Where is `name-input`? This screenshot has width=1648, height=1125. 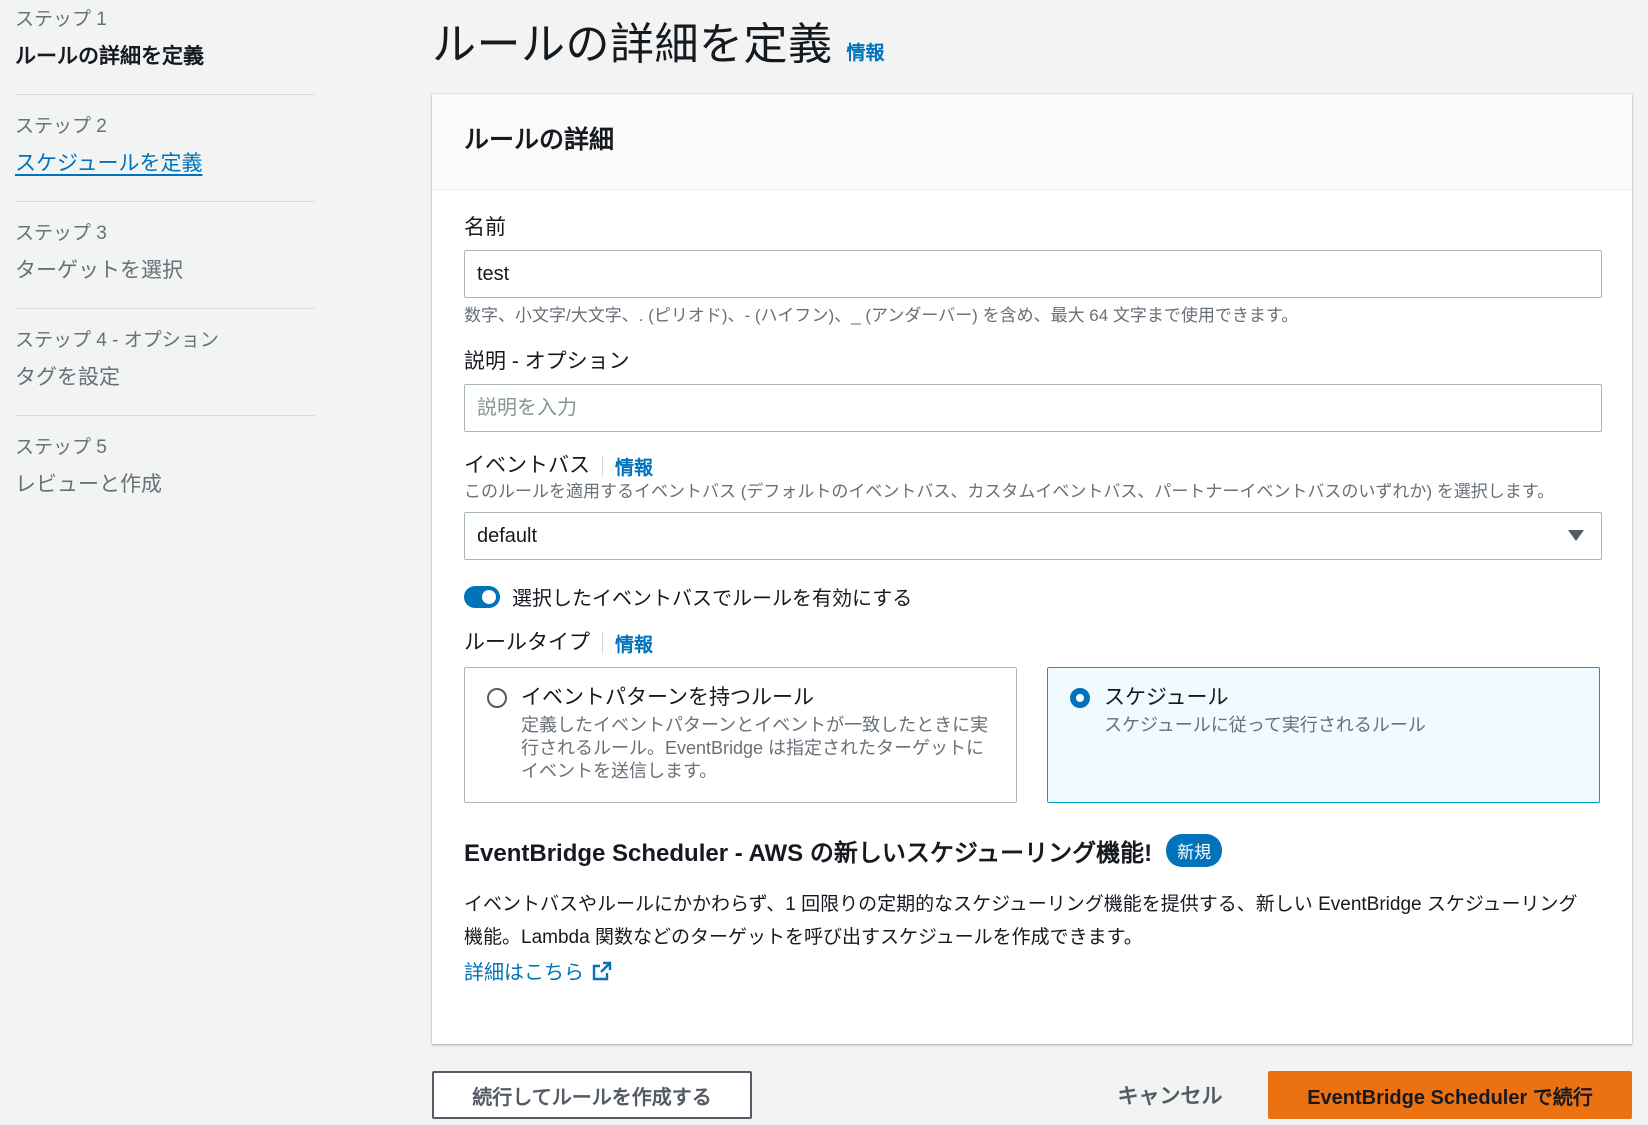 name-input is located at coordinates (1033, 274).